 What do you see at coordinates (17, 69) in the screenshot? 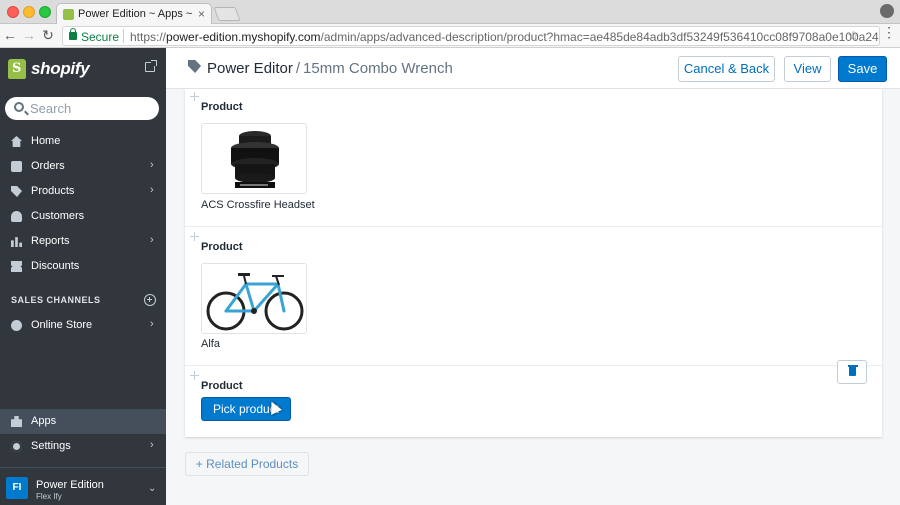
I see `shopify-bag-icon` at bounding box center [17, 69].